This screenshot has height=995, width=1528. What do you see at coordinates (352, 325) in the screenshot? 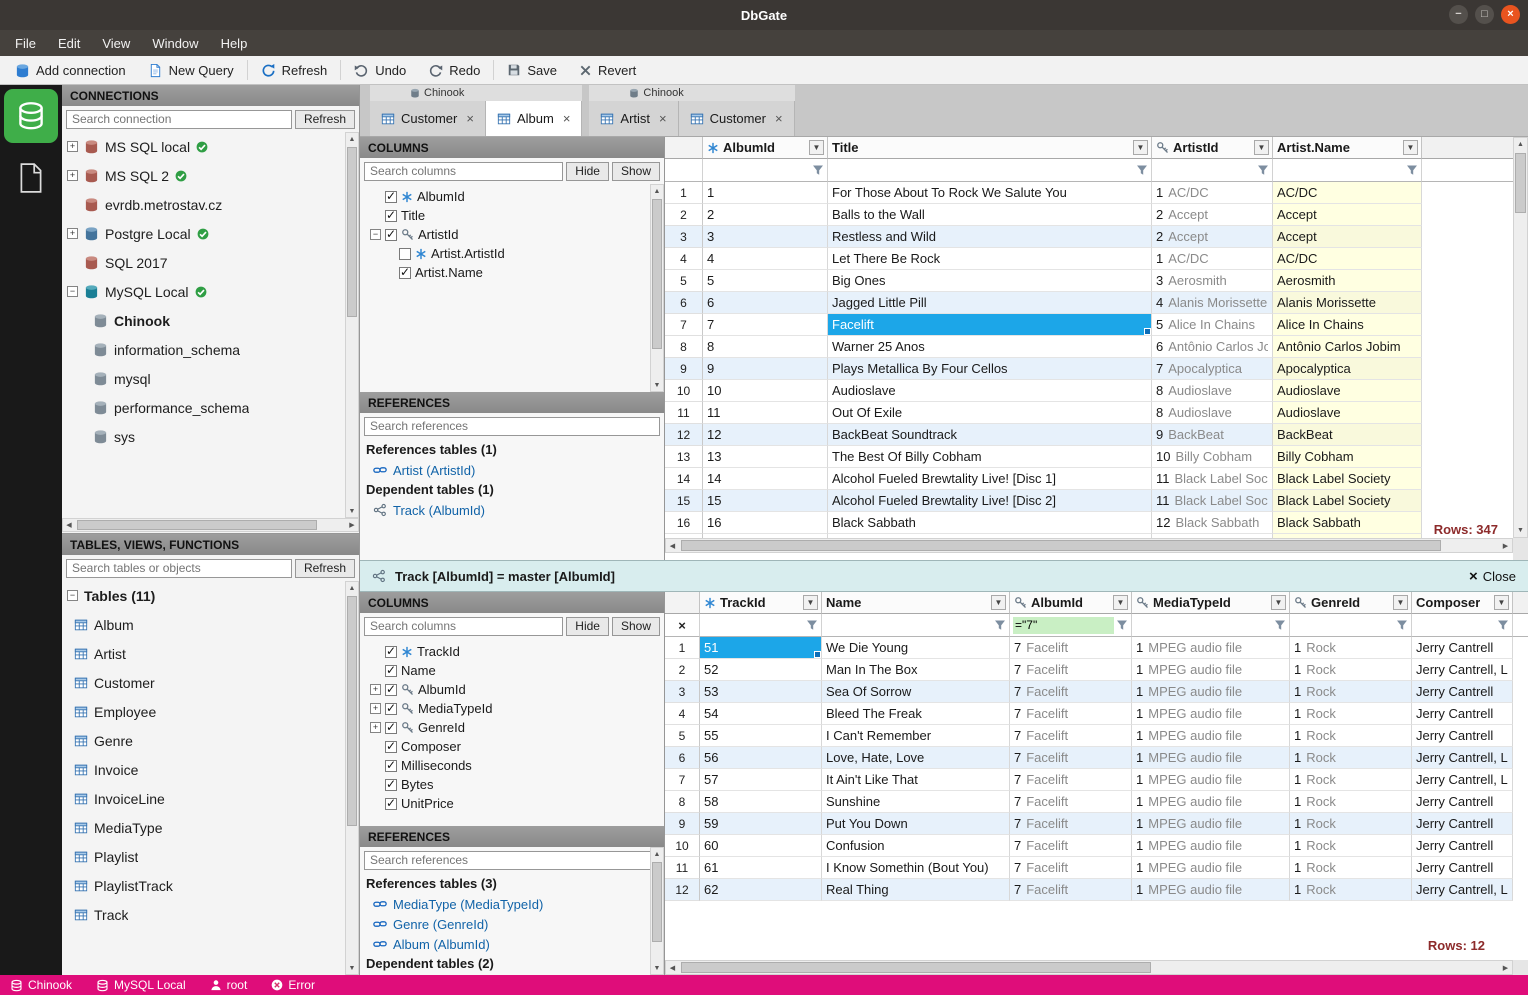
I see `vertical-scrollbar: ▲ ▼` at bounding box center [352, 325].